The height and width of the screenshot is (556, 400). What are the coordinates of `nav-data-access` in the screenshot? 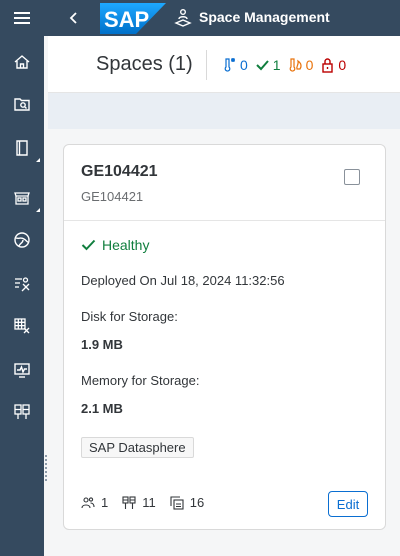 It's located at (22, 326).